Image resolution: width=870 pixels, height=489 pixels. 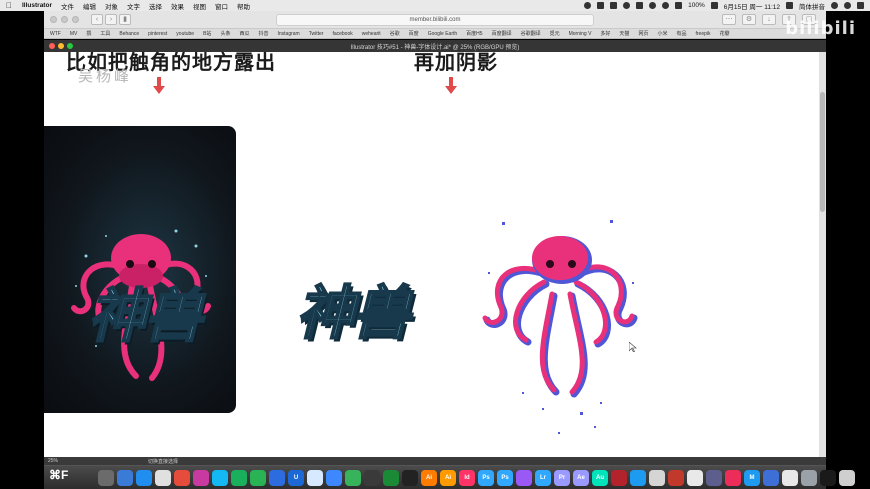 I want to click on grid-icon, so click(x=601, y=5).